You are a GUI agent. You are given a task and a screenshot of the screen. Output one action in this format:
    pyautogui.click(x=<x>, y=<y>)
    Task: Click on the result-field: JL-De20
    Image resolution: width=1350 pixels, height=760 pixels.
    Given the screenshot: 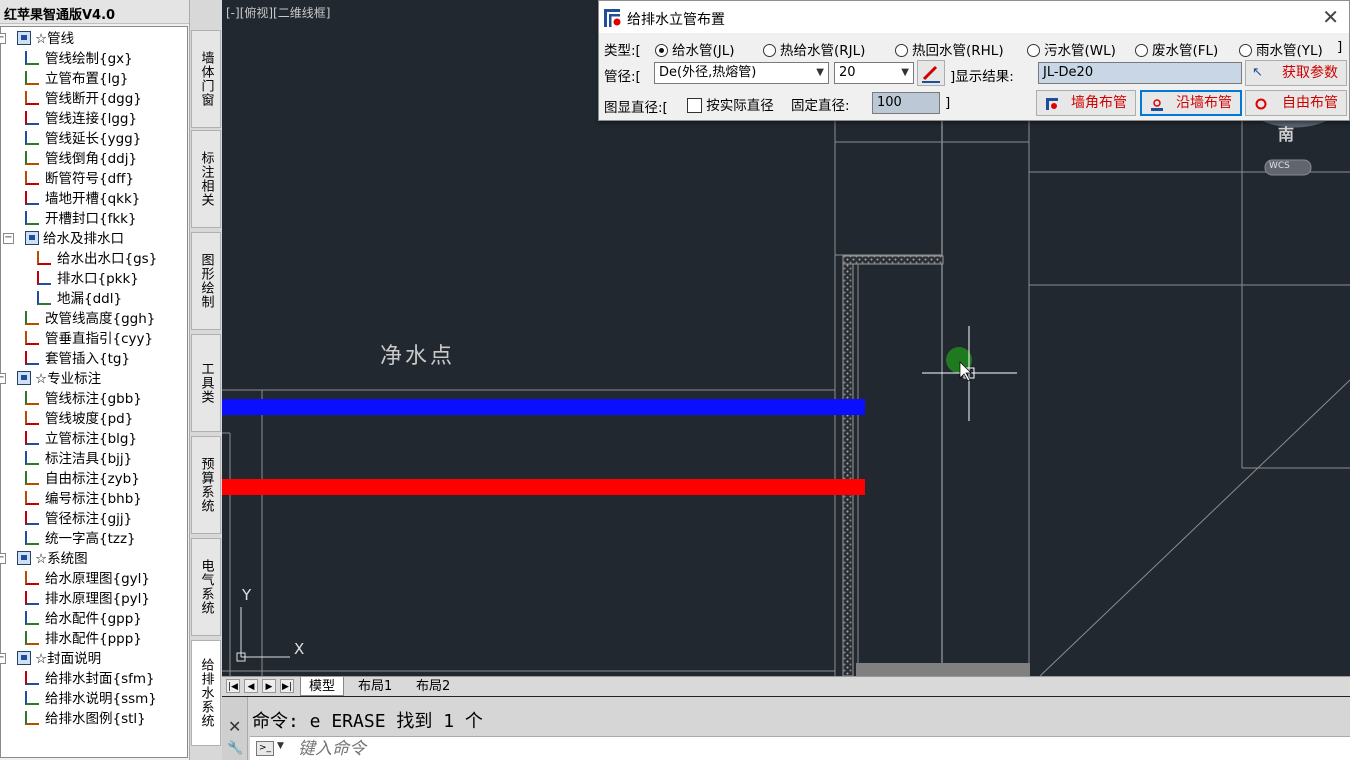 What is the action you would take?
    pyautogui.click(x=1140, y=73)
    